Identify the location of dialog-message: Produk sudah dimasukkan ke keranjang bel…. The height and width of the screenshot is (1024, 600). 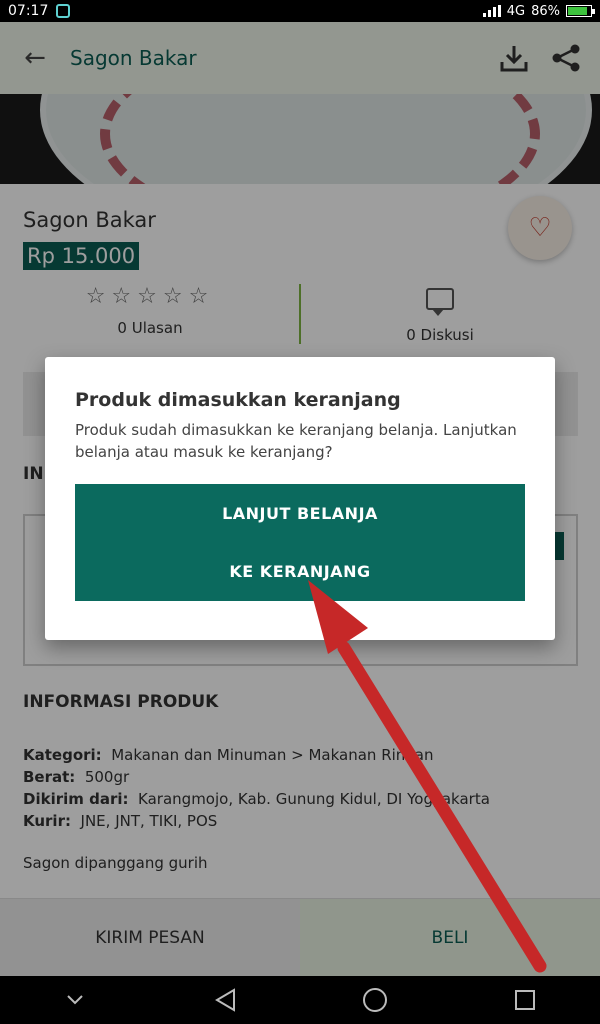
(296, 441).